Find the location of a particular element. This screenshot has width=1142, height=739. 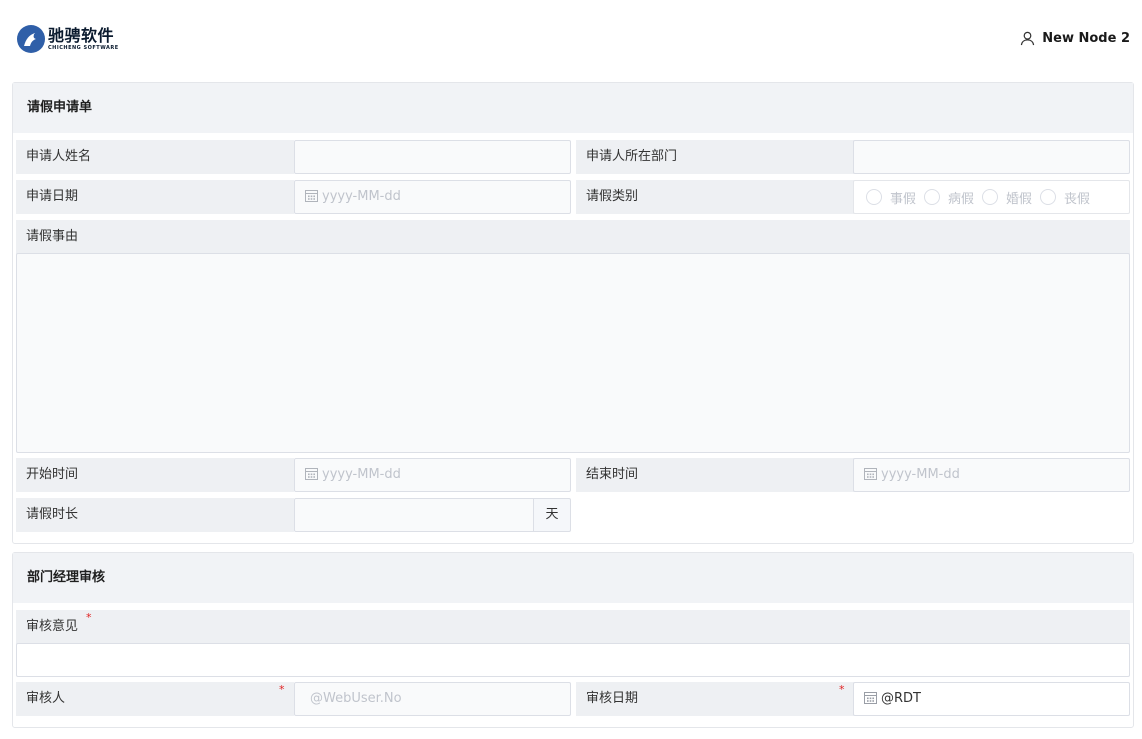

review-date-value: @RDT is located at coordinates (901, 698).